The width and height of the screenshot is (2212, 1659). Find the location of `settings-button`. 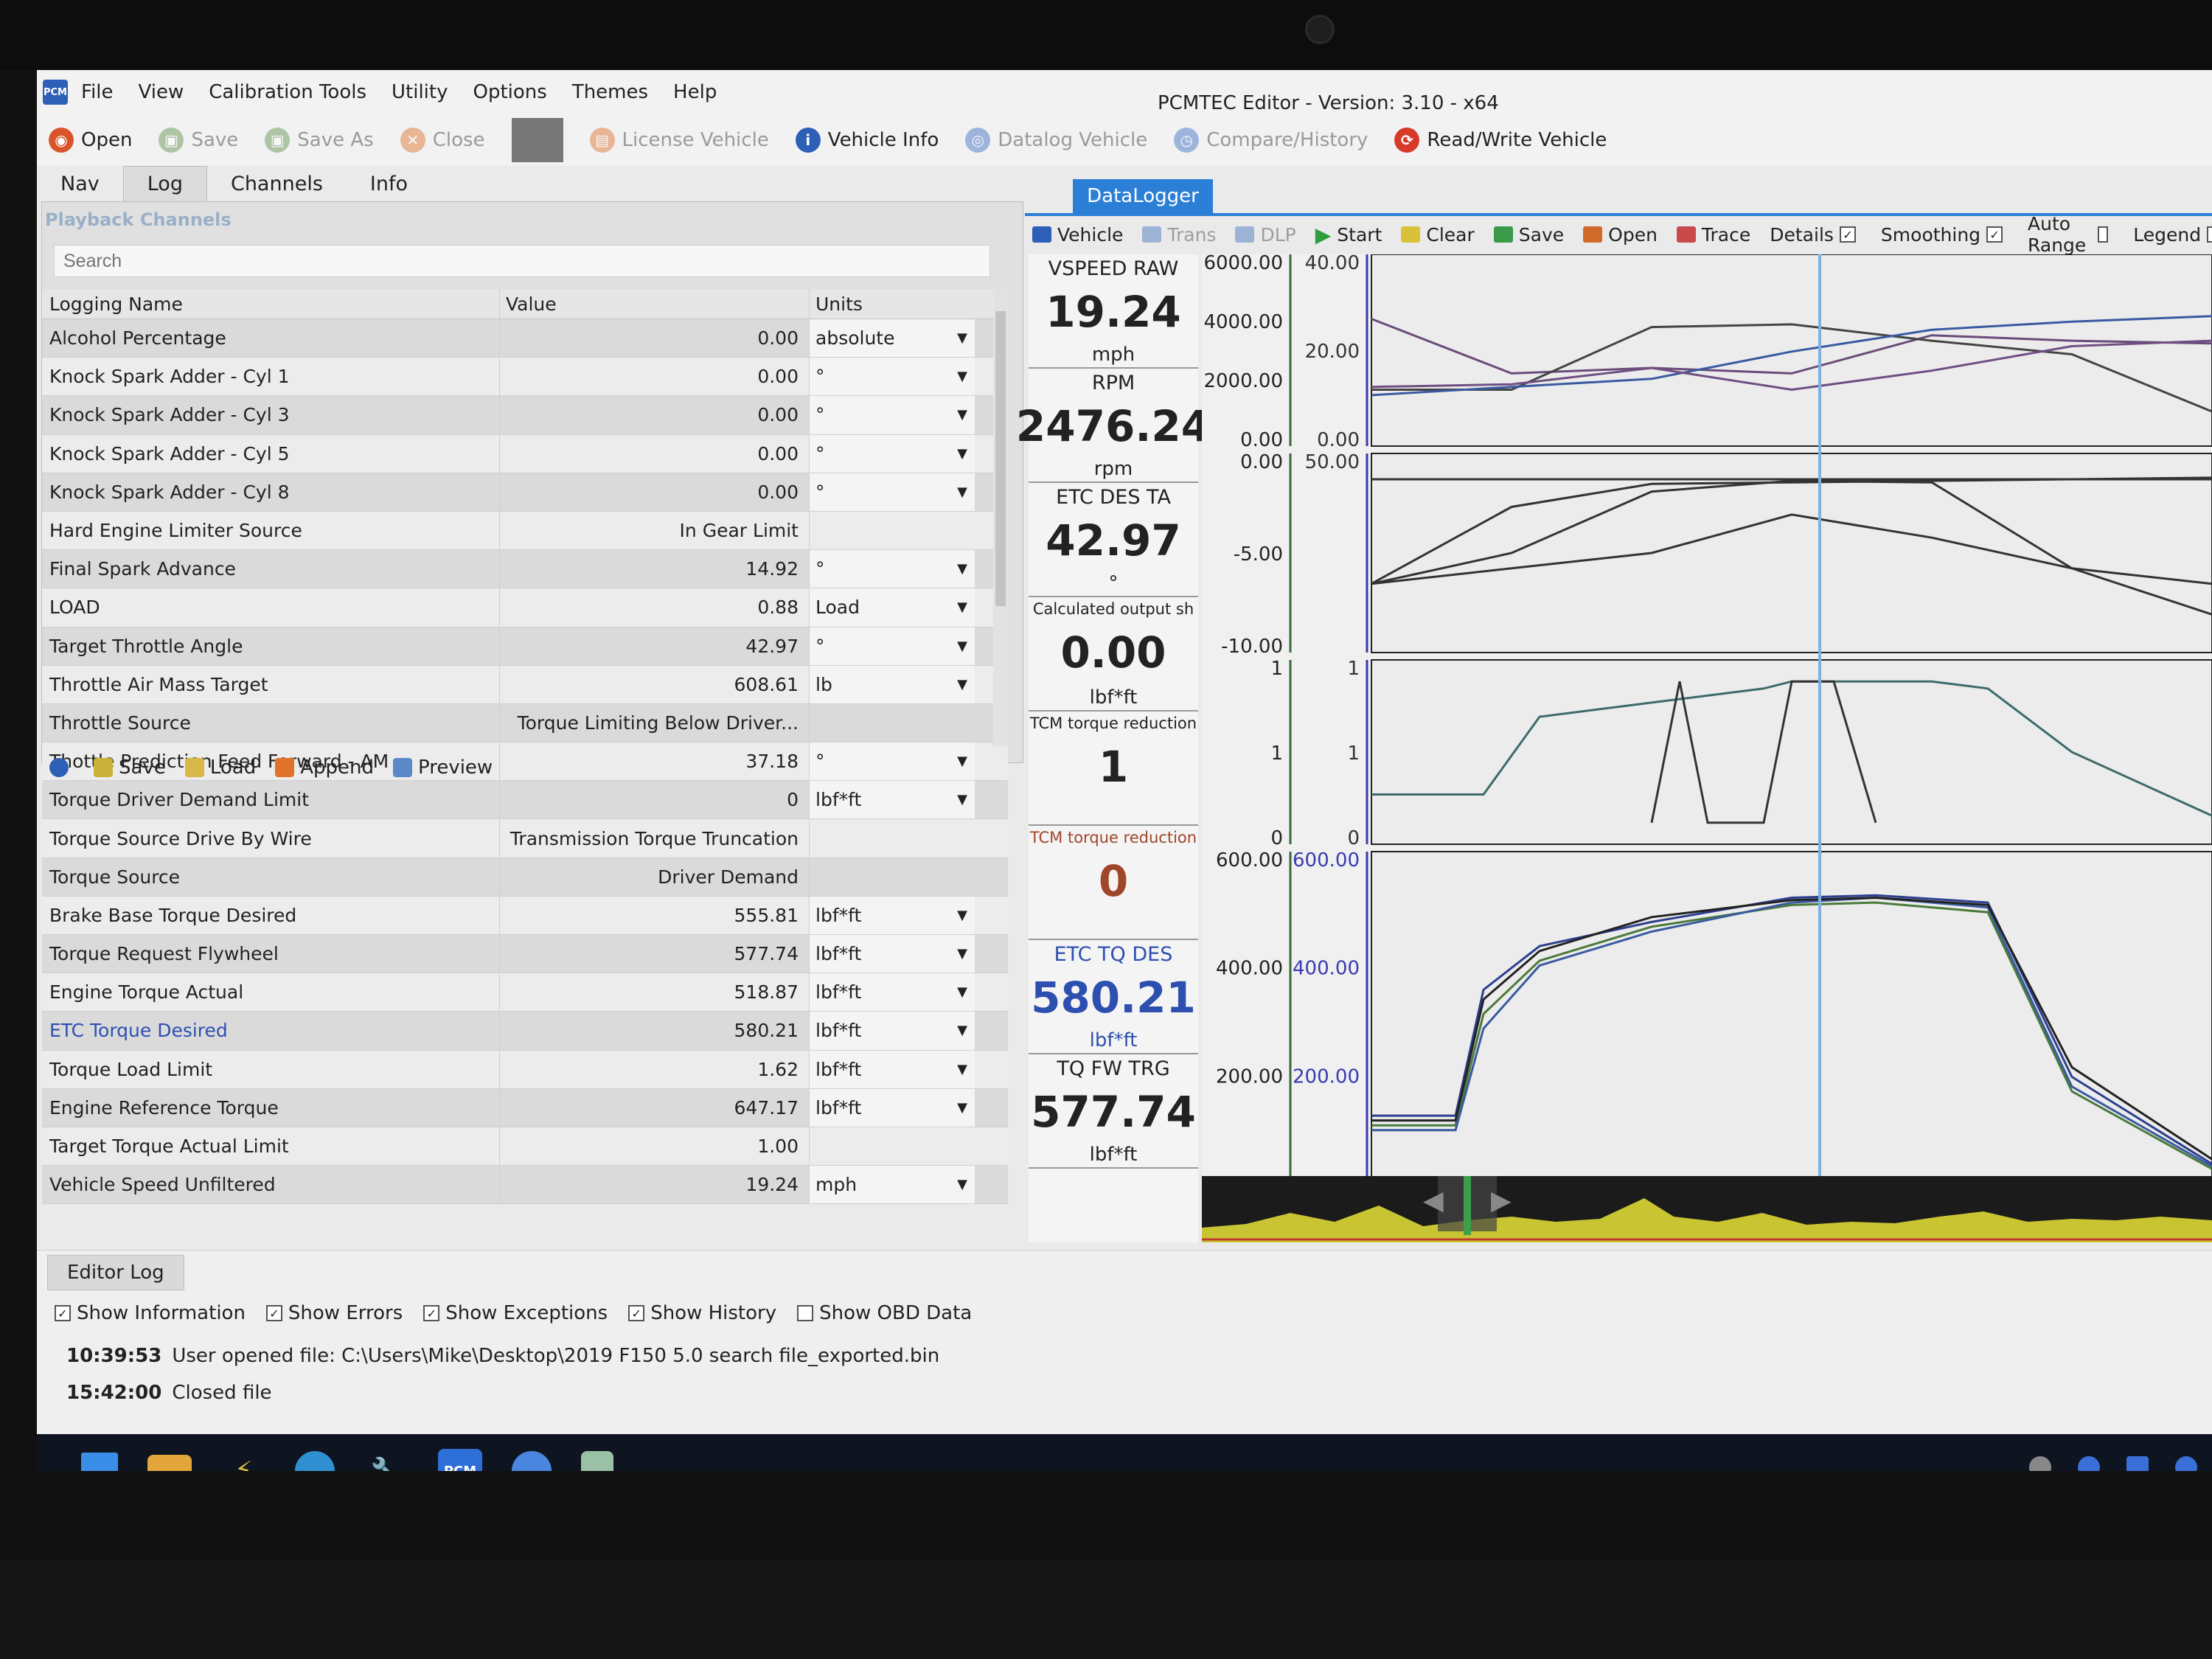

settings-button is located at coordinates (61, 767).